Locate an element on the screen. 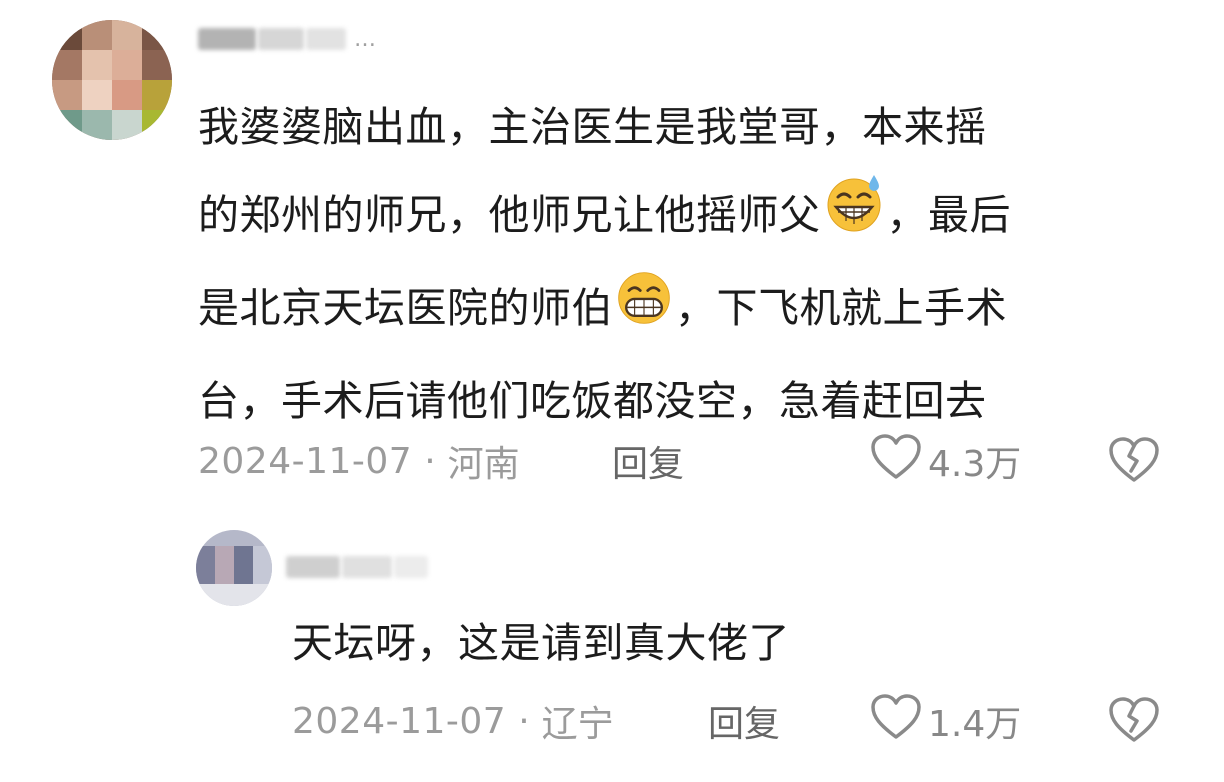 The height and width of the screenshot is (782, 1224). comment-location: 河南 is located at coordinates (483, 464).